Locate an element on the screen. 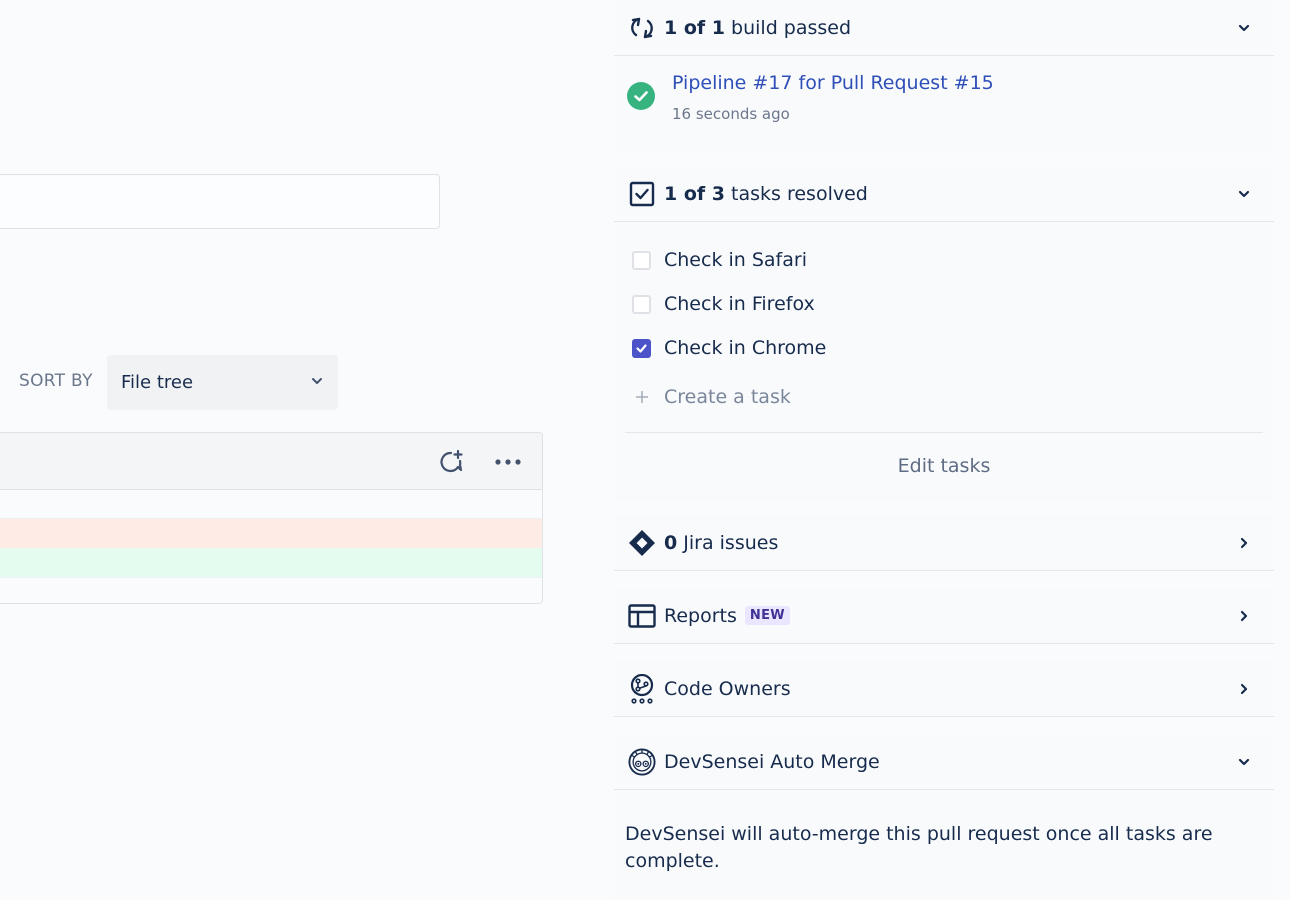 This screenshot has width=1290, height=900. task-item: Check in Safari is located at coordinates (719, 260).